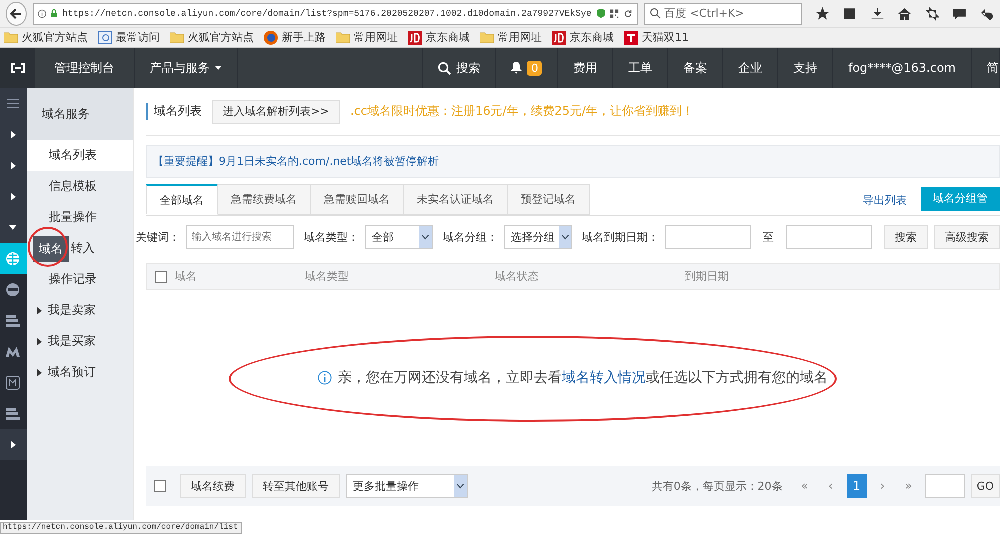 The image size is (1000, 534). What do you see at coordinates (933, 14) in the screenshot?
I see `crop-icon` at bounding box center [933, 14].